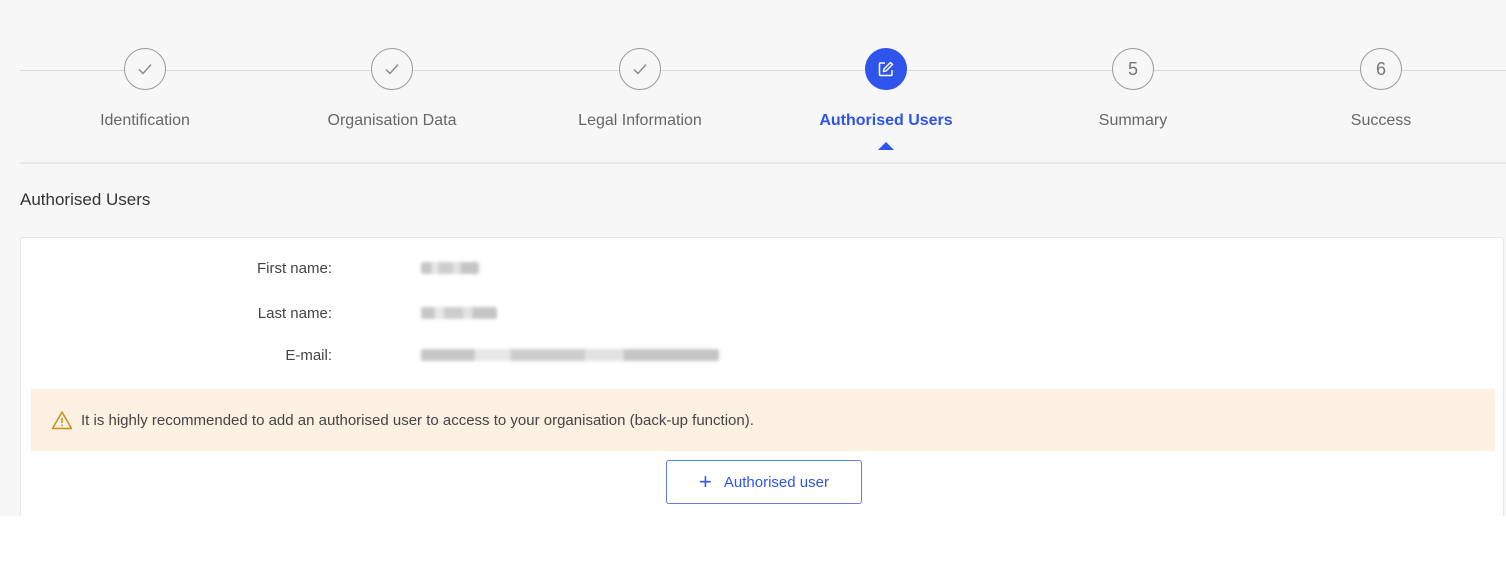 The height and width of the screenshot is (579, 1506). What do you see at coordinates (62, 420) in the screenshot?
I see `warning-icon` at bounding box center [62, 420].